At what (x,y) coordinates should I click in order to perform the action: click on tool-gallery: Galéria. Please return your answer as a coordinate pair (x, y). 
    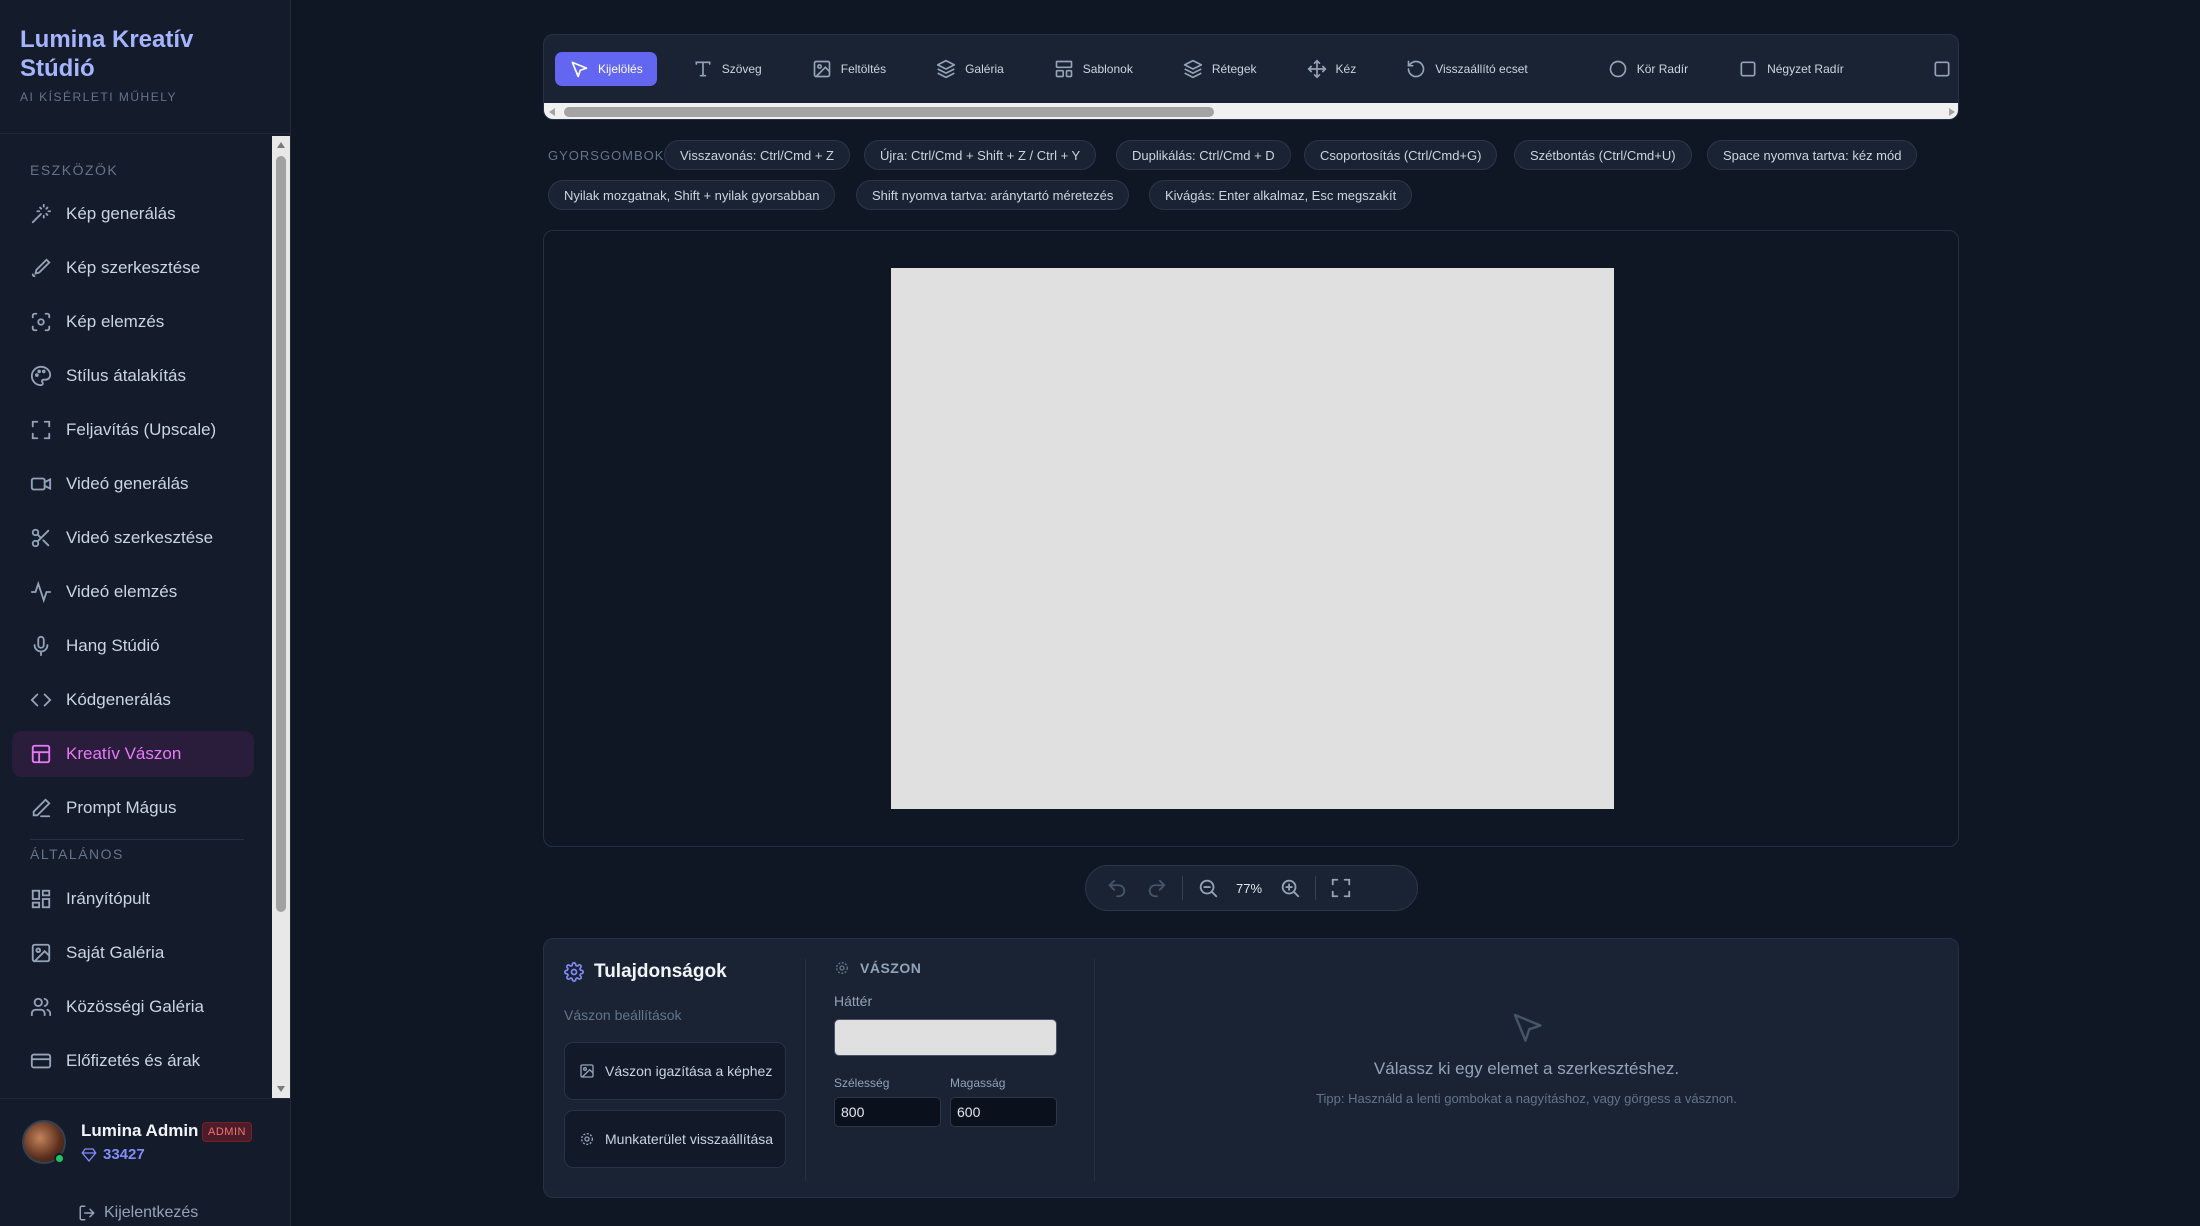
    Looking at the image, I should click on (970, 69).